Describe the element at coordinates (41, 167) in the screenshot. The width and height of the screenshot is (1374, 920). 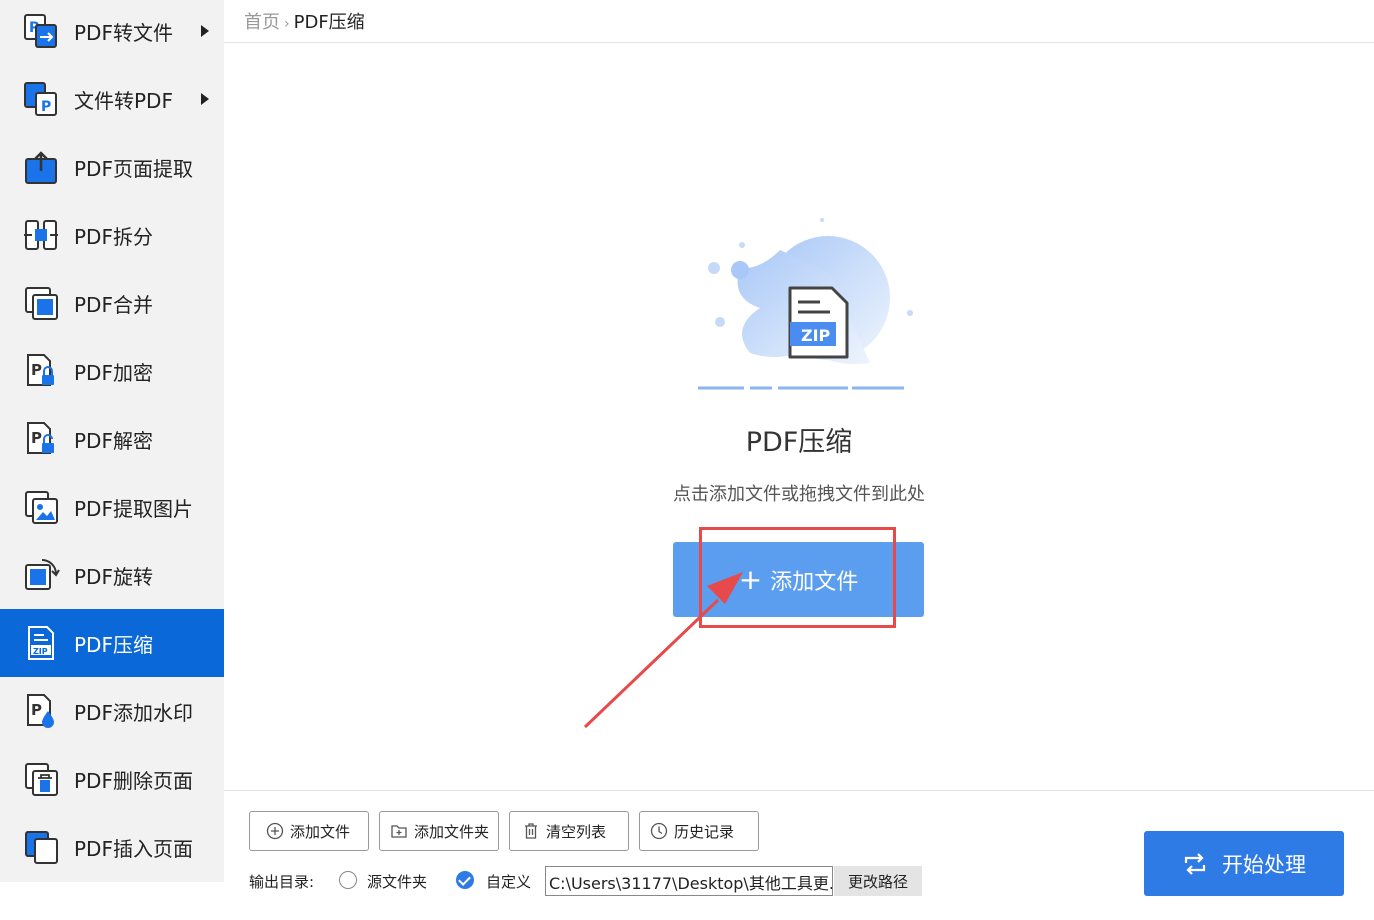
I see `page-extract-icon` at that location.